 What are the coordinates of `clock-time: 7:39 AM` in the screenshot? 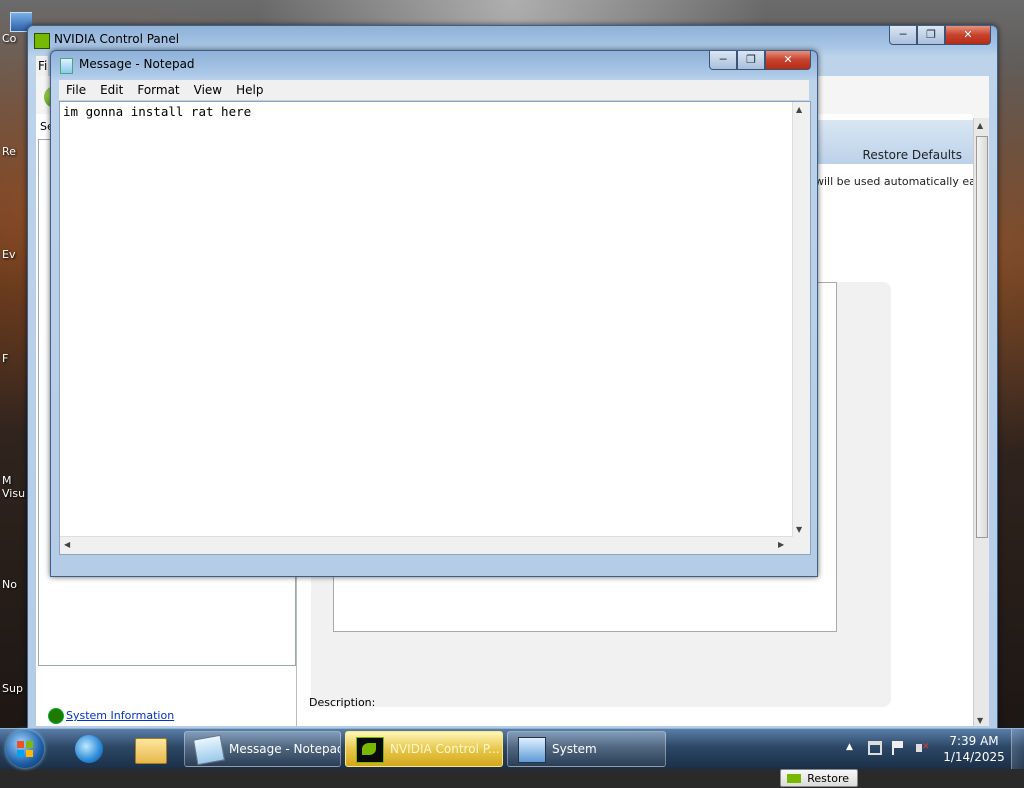 It's located at (974, 741).